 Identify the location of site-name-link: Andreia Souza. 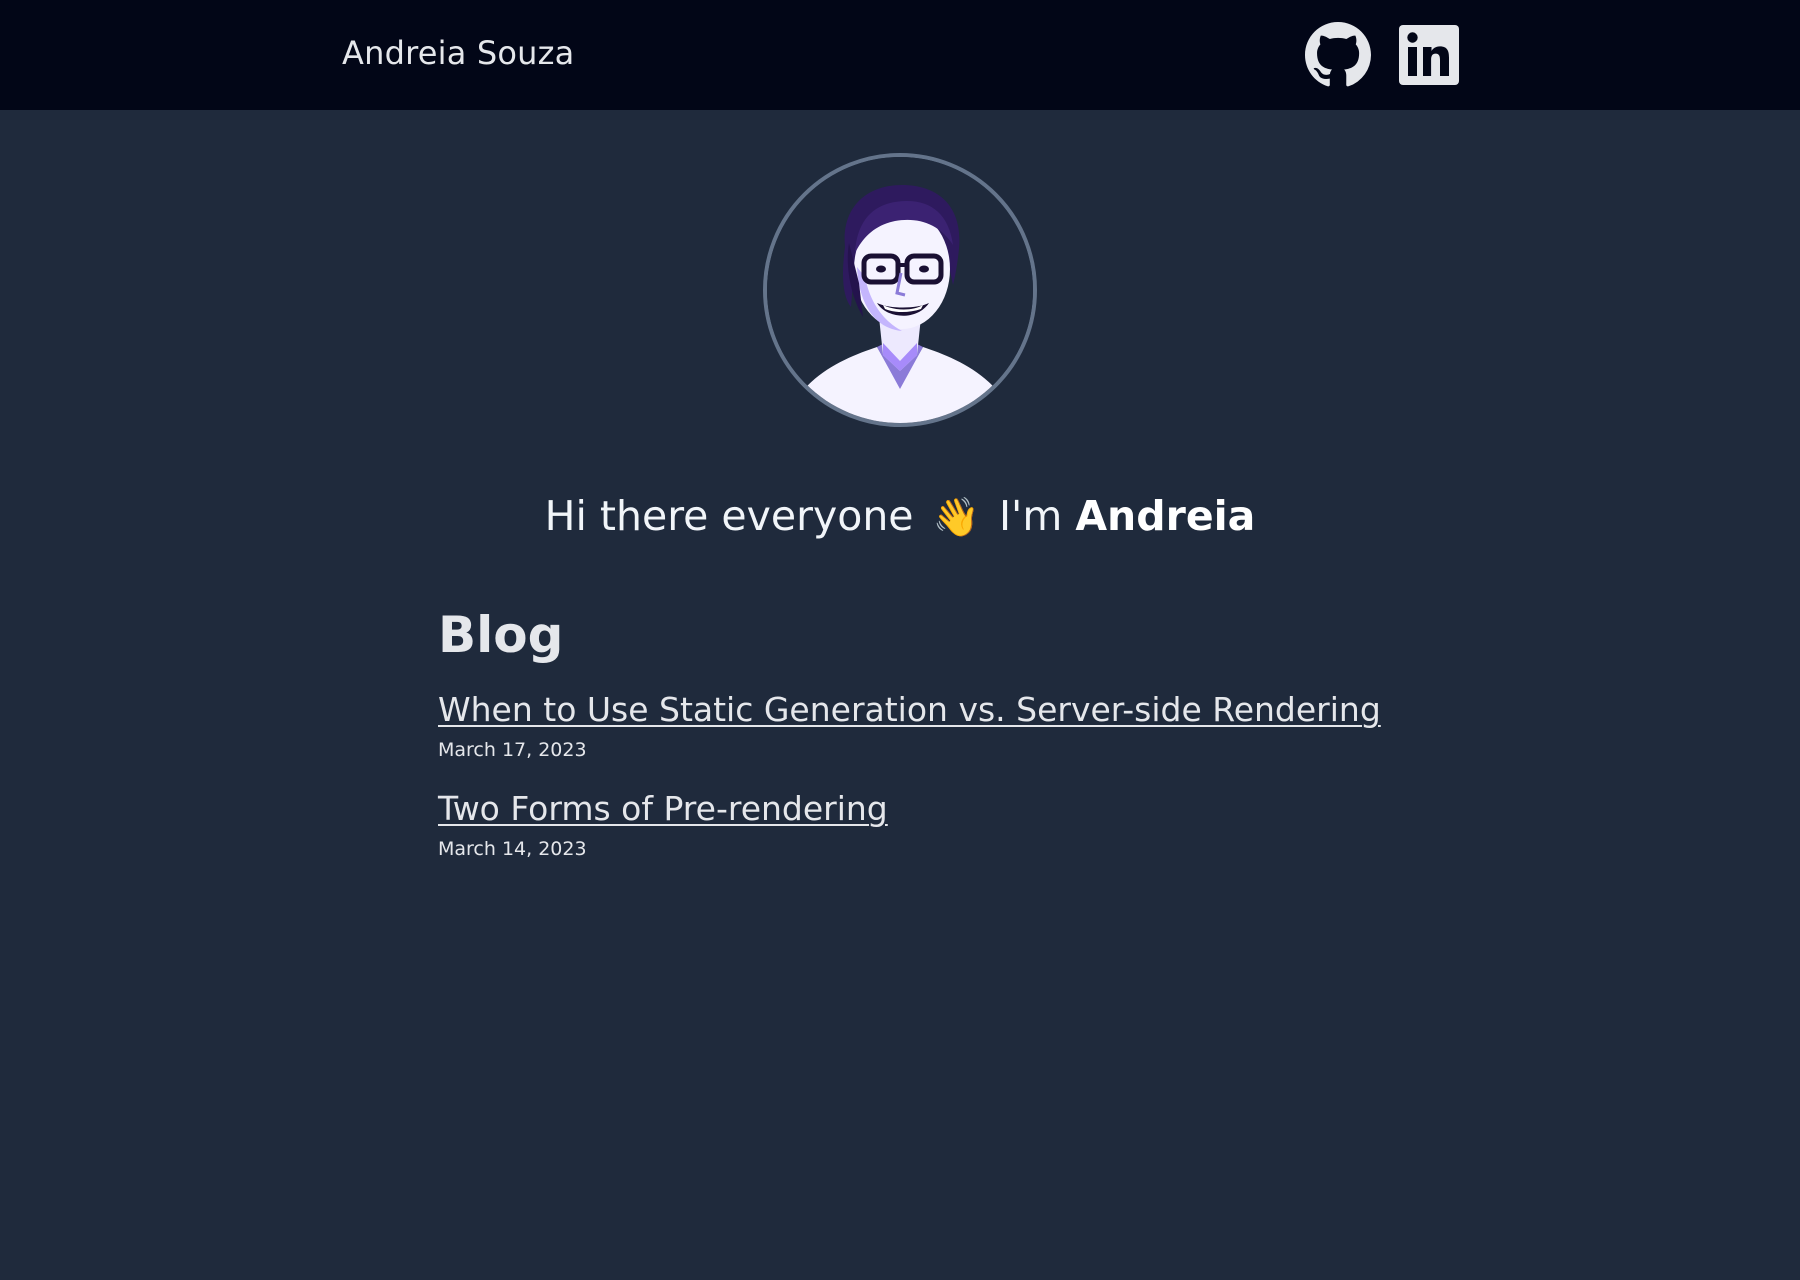
(458, 53).